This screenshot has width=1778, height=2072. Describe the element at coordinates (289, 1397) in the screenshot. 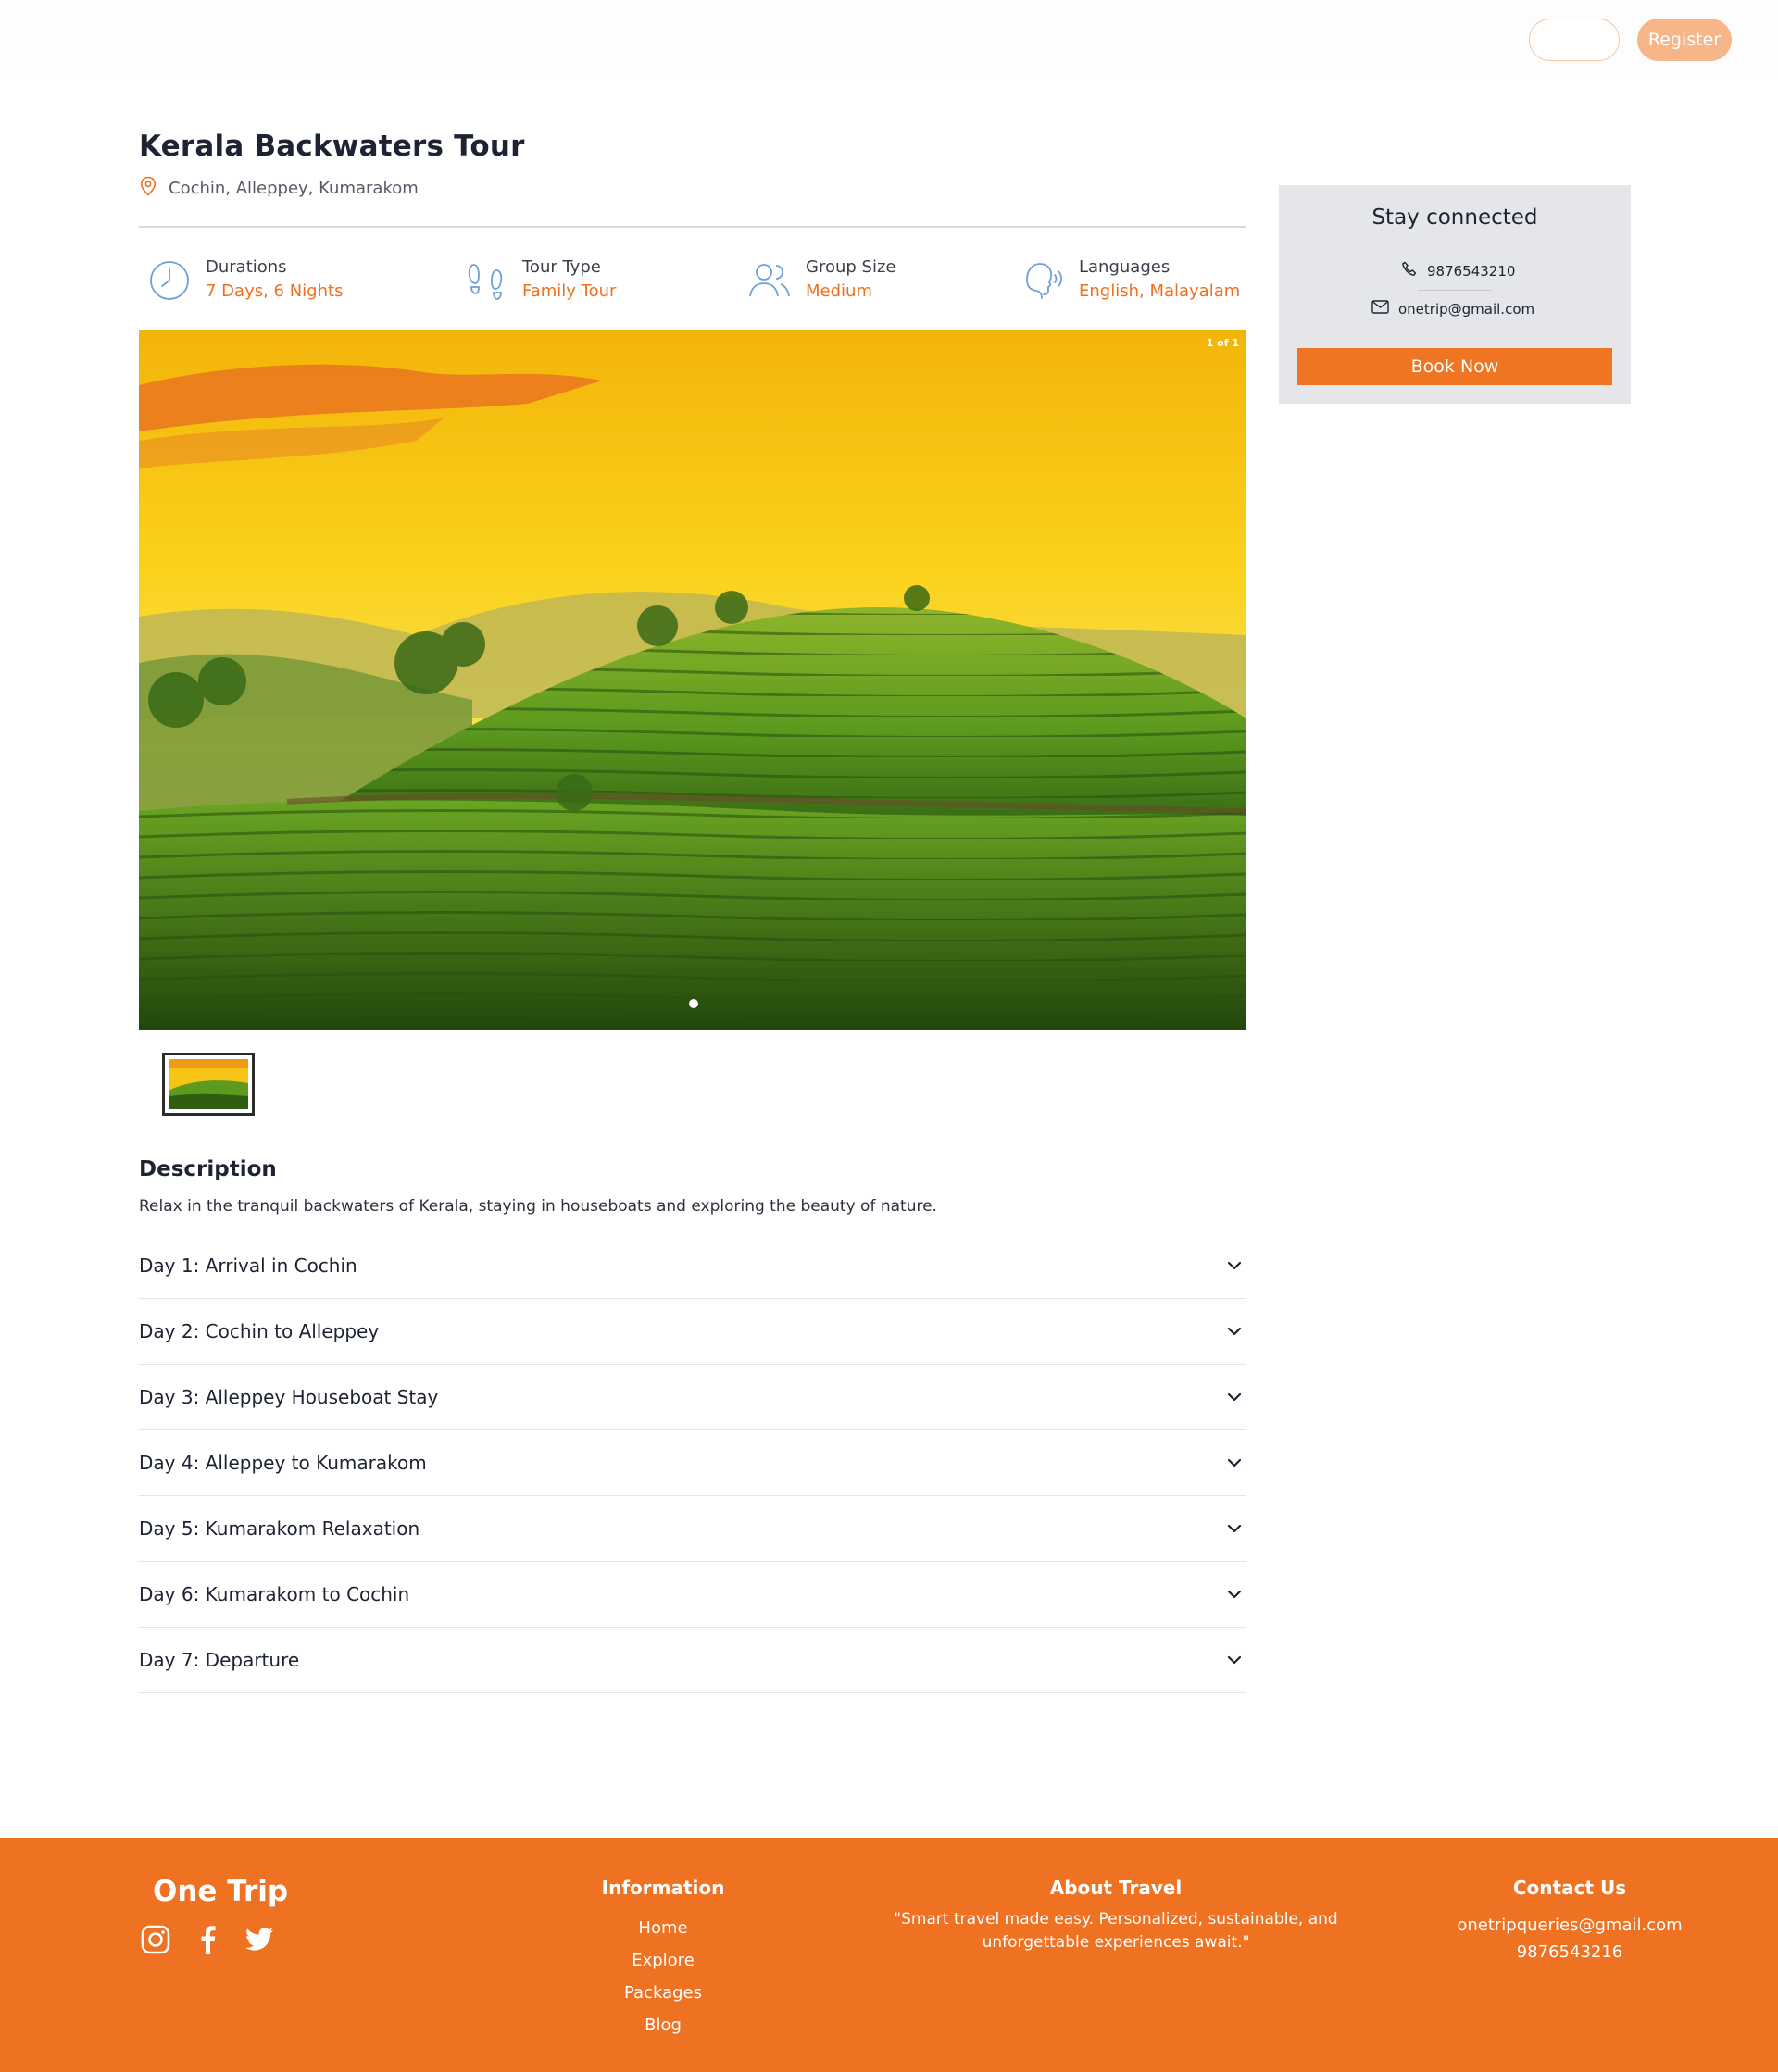

I see `day-title: Day 3: Alleppey Houseboat Stay` at that location.